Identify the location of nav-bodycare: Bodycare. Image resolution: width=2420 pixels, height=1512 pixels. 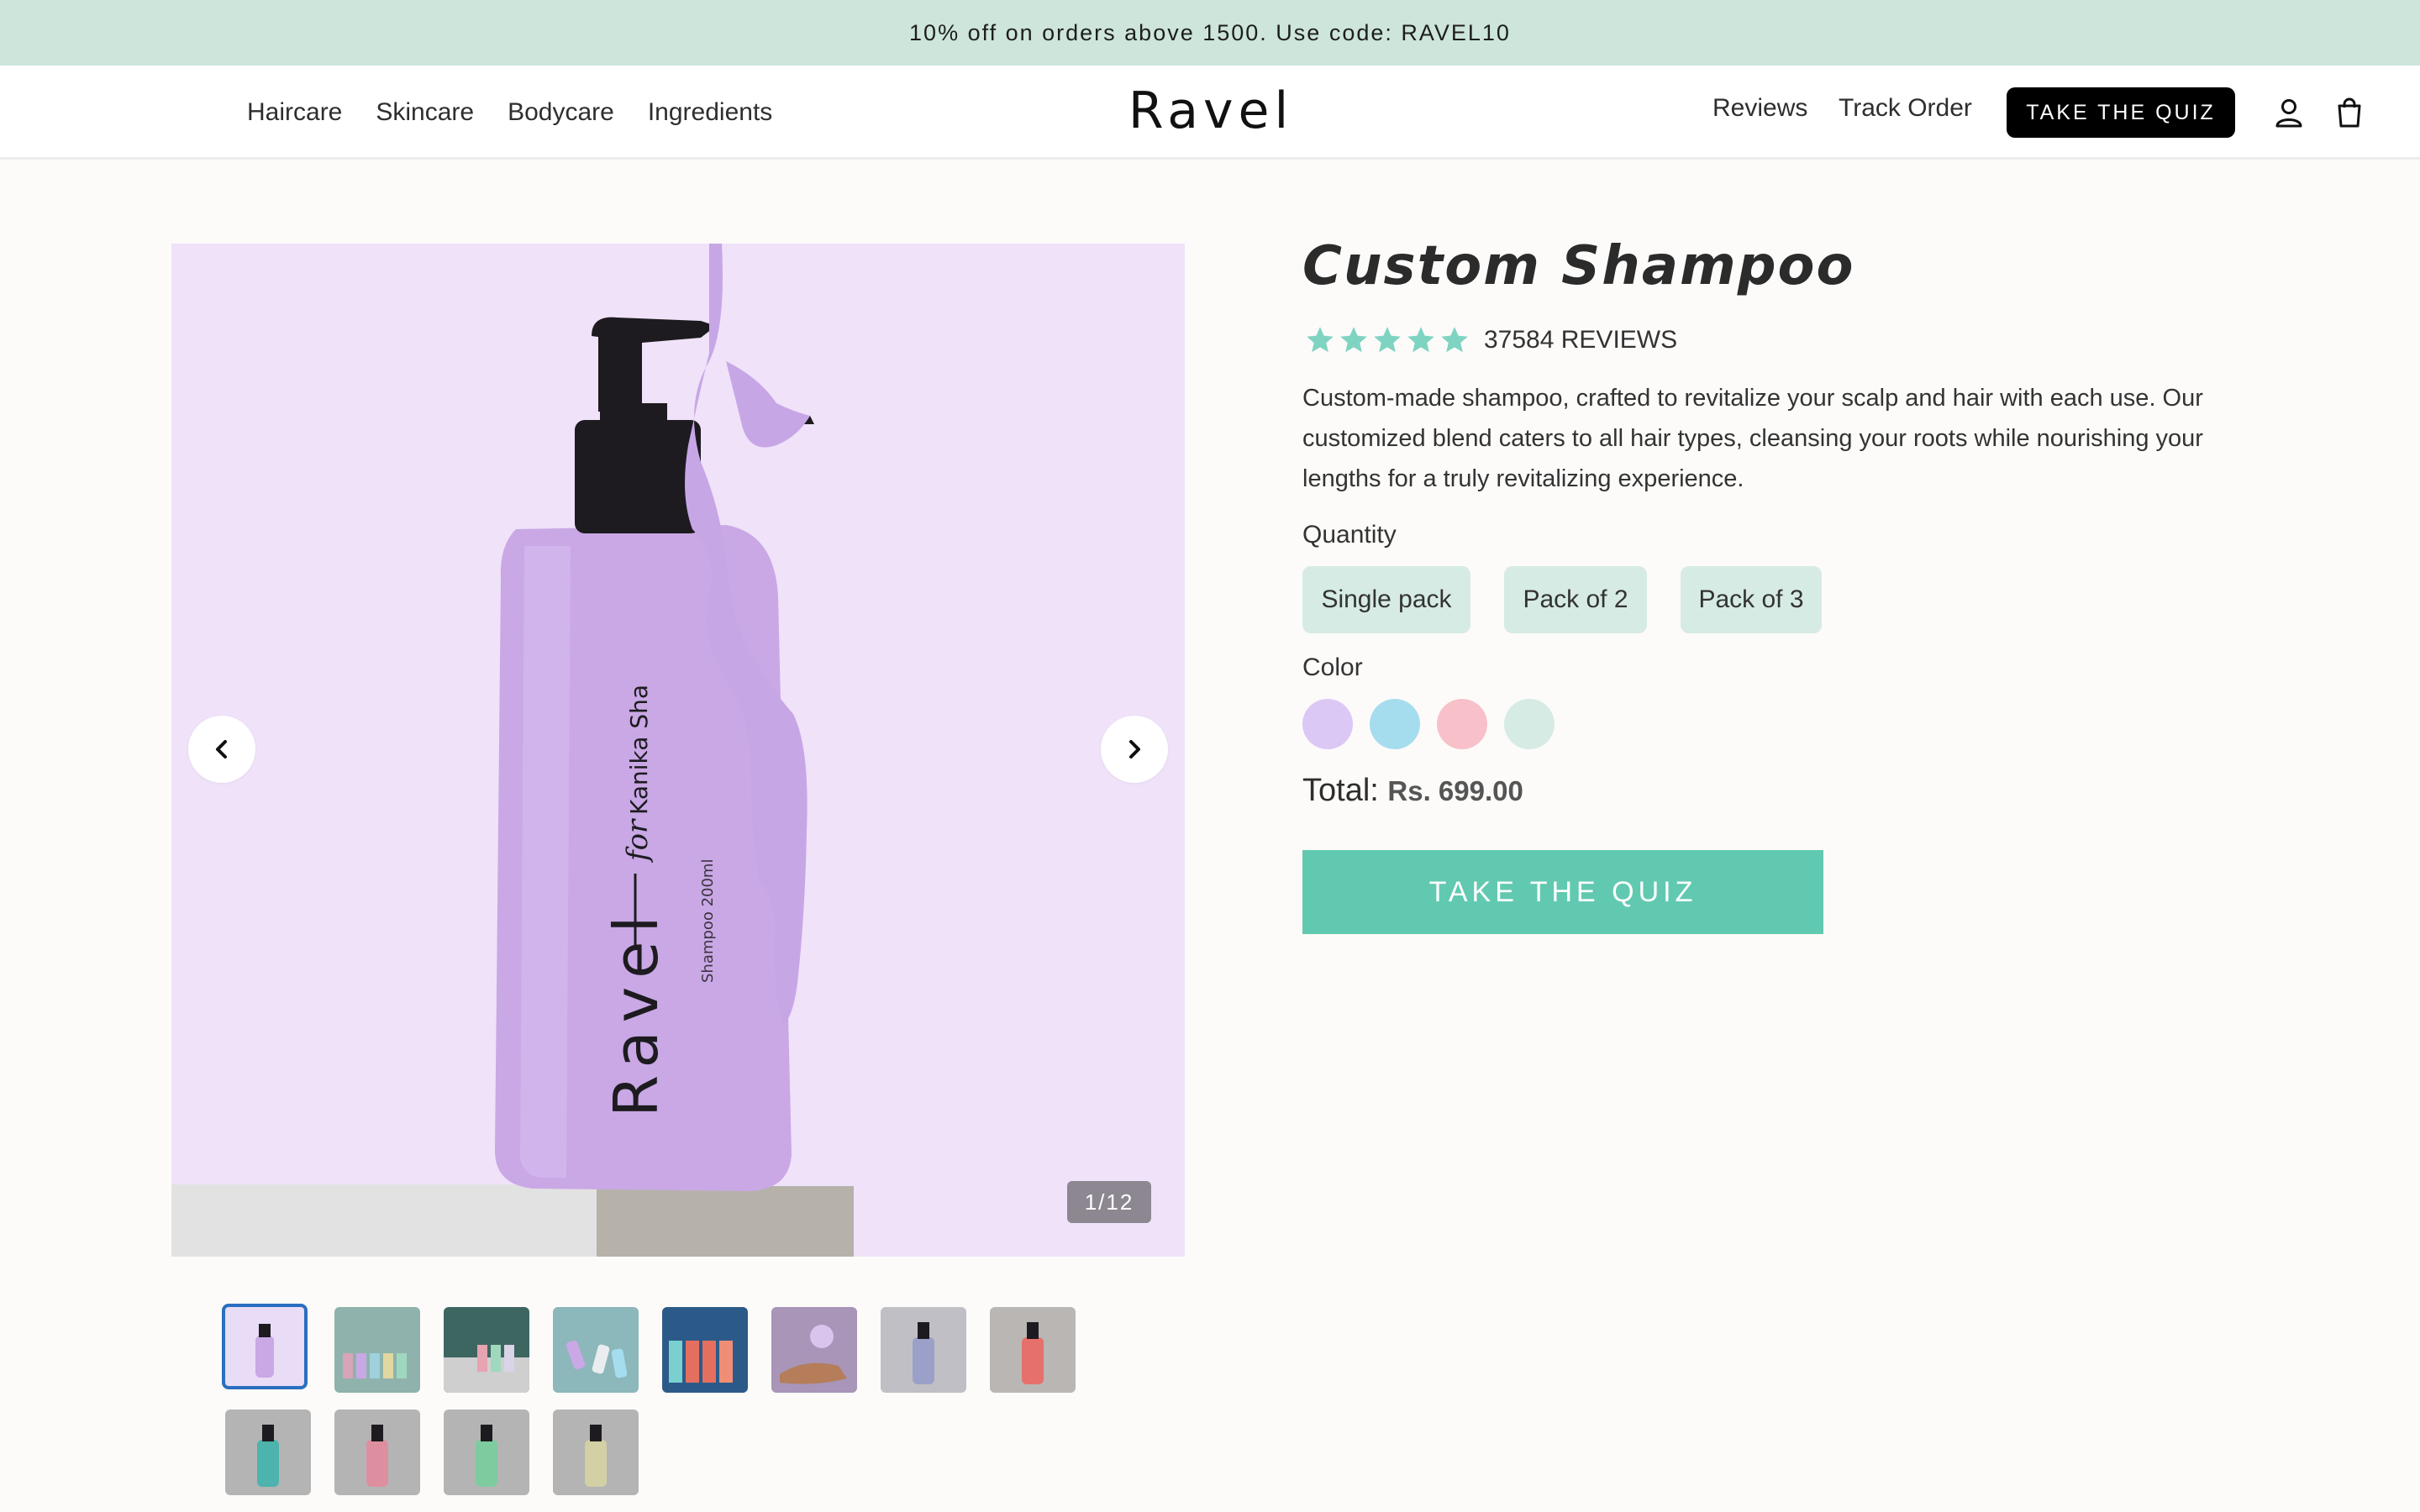
(561, 112).